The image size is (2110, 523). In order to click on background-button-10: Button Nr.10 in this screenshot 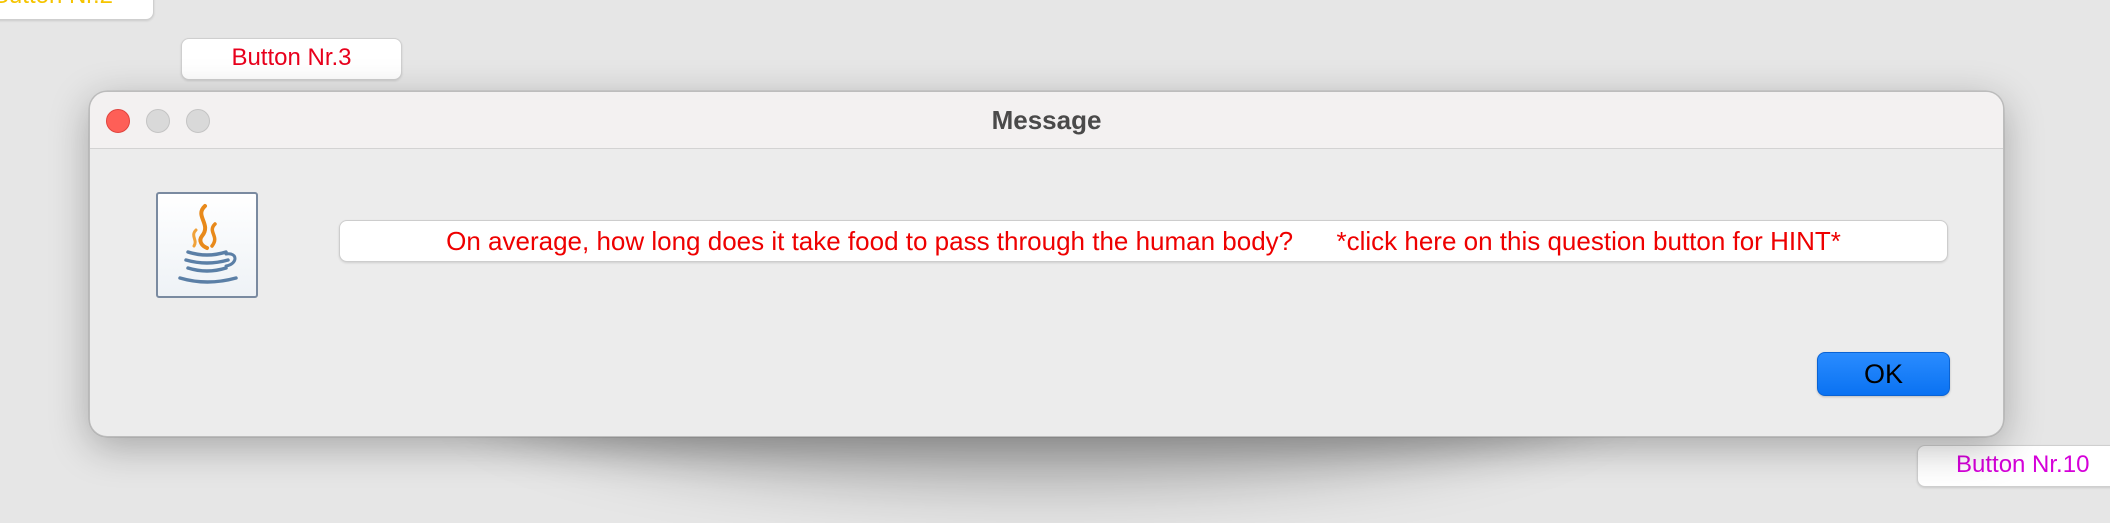, I will do `click(2013, 466)`.